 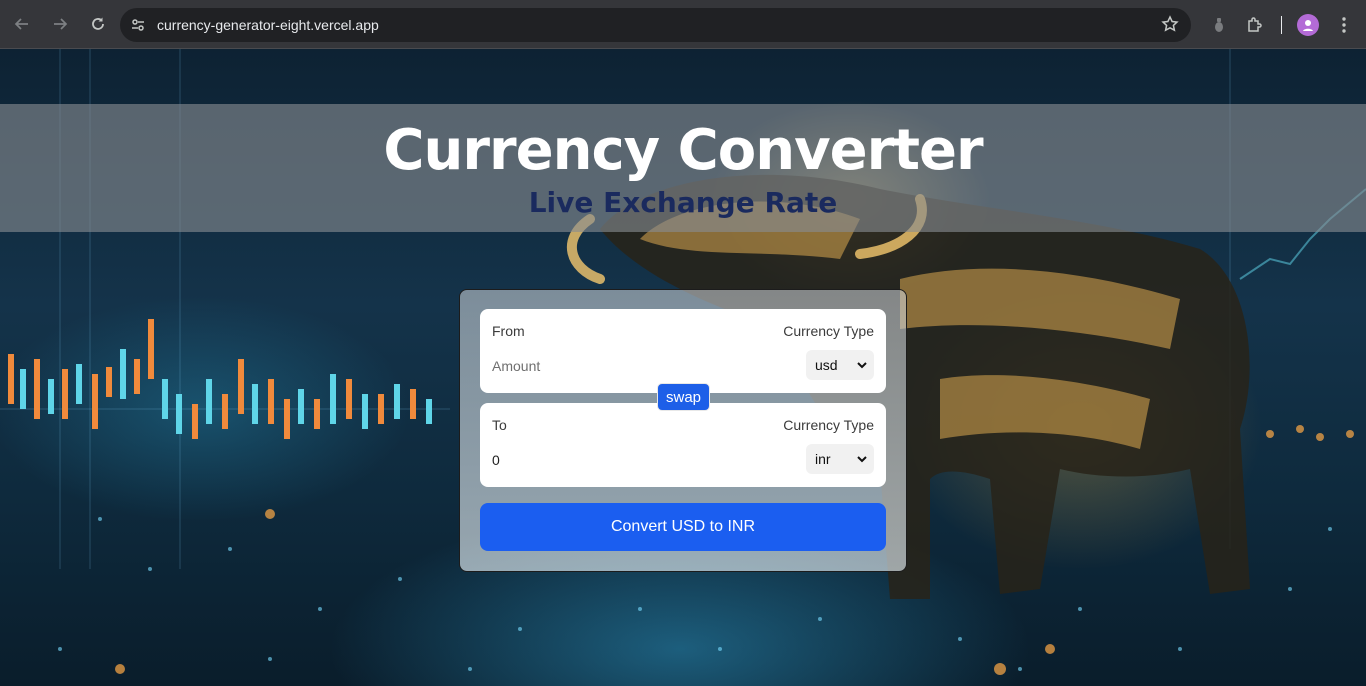 What do you see at coordinates (683, 397) in the screenshot?
I see `swap-button: swap` at bounding box center [683, 397].